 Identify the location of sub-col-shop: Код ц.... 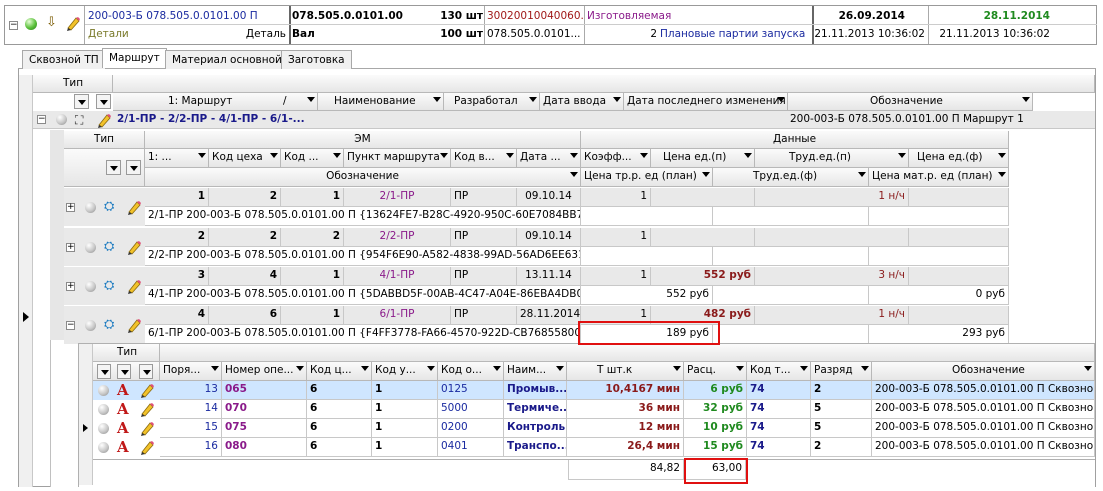
(339, 371).